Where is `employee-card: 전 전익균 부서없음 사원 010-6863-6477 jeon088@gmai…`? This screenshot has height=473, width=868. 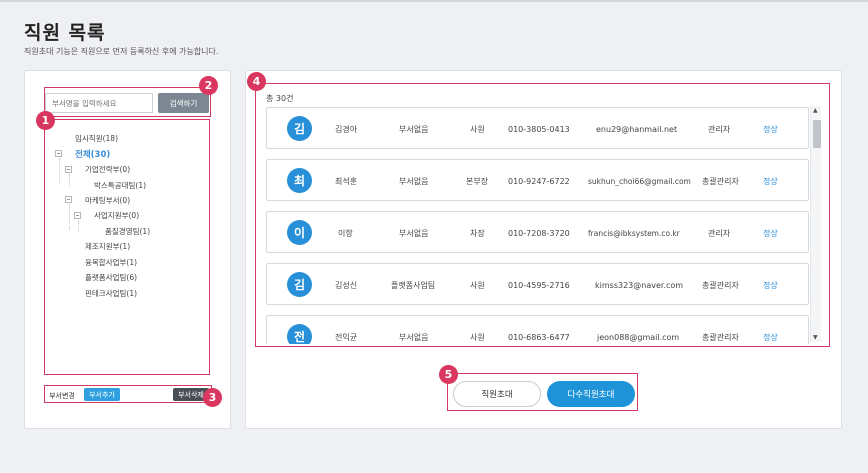
employee-card: 전 전익균 부서없음 사원 010-6863-6477 jeon088@gmai… is located at coordinates (537, 329).